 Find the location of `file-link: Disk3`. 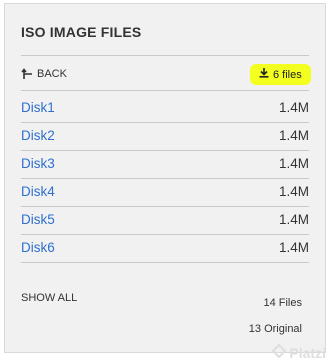

file-link: Disk3 is located at coordinates (38, 163).